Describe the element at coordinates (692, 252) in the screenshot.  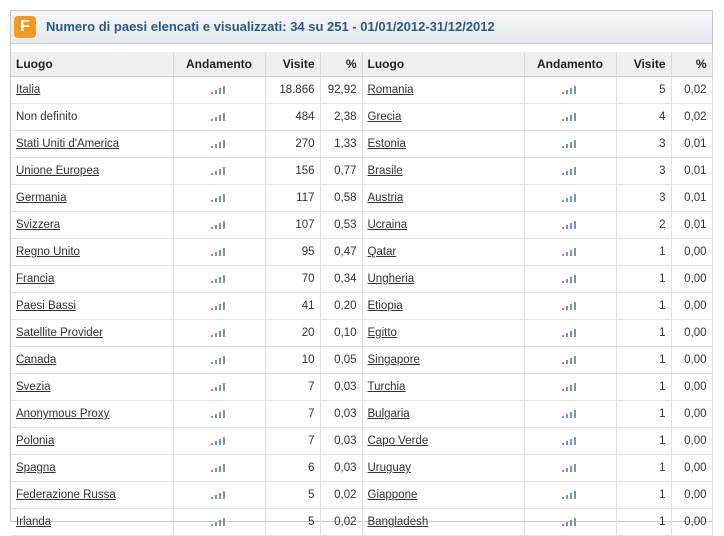
I see `percent-cell: 0,00` at that location.